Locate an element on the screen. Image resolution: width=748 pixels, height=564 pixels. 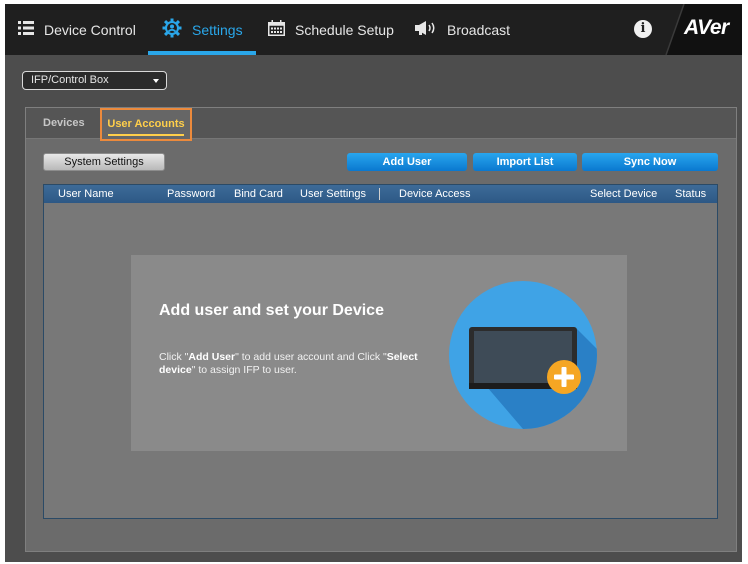
column-header-bind-card: Bind Card is located at coordinates (258, 194).